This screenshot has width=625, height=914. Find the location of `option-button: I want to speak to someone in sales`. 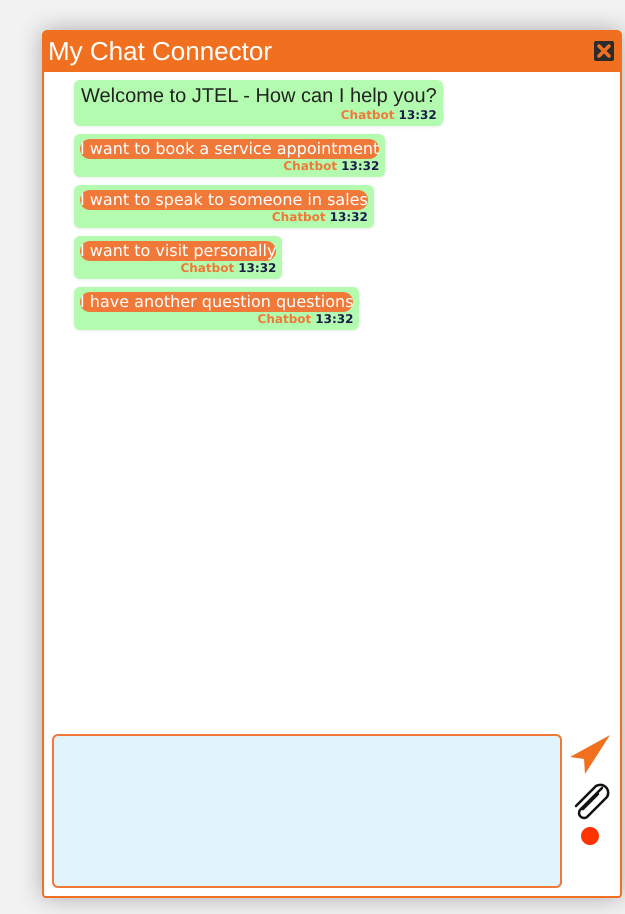

option-button: I want to speak to someone in sales is located at coordinates (224, 200).